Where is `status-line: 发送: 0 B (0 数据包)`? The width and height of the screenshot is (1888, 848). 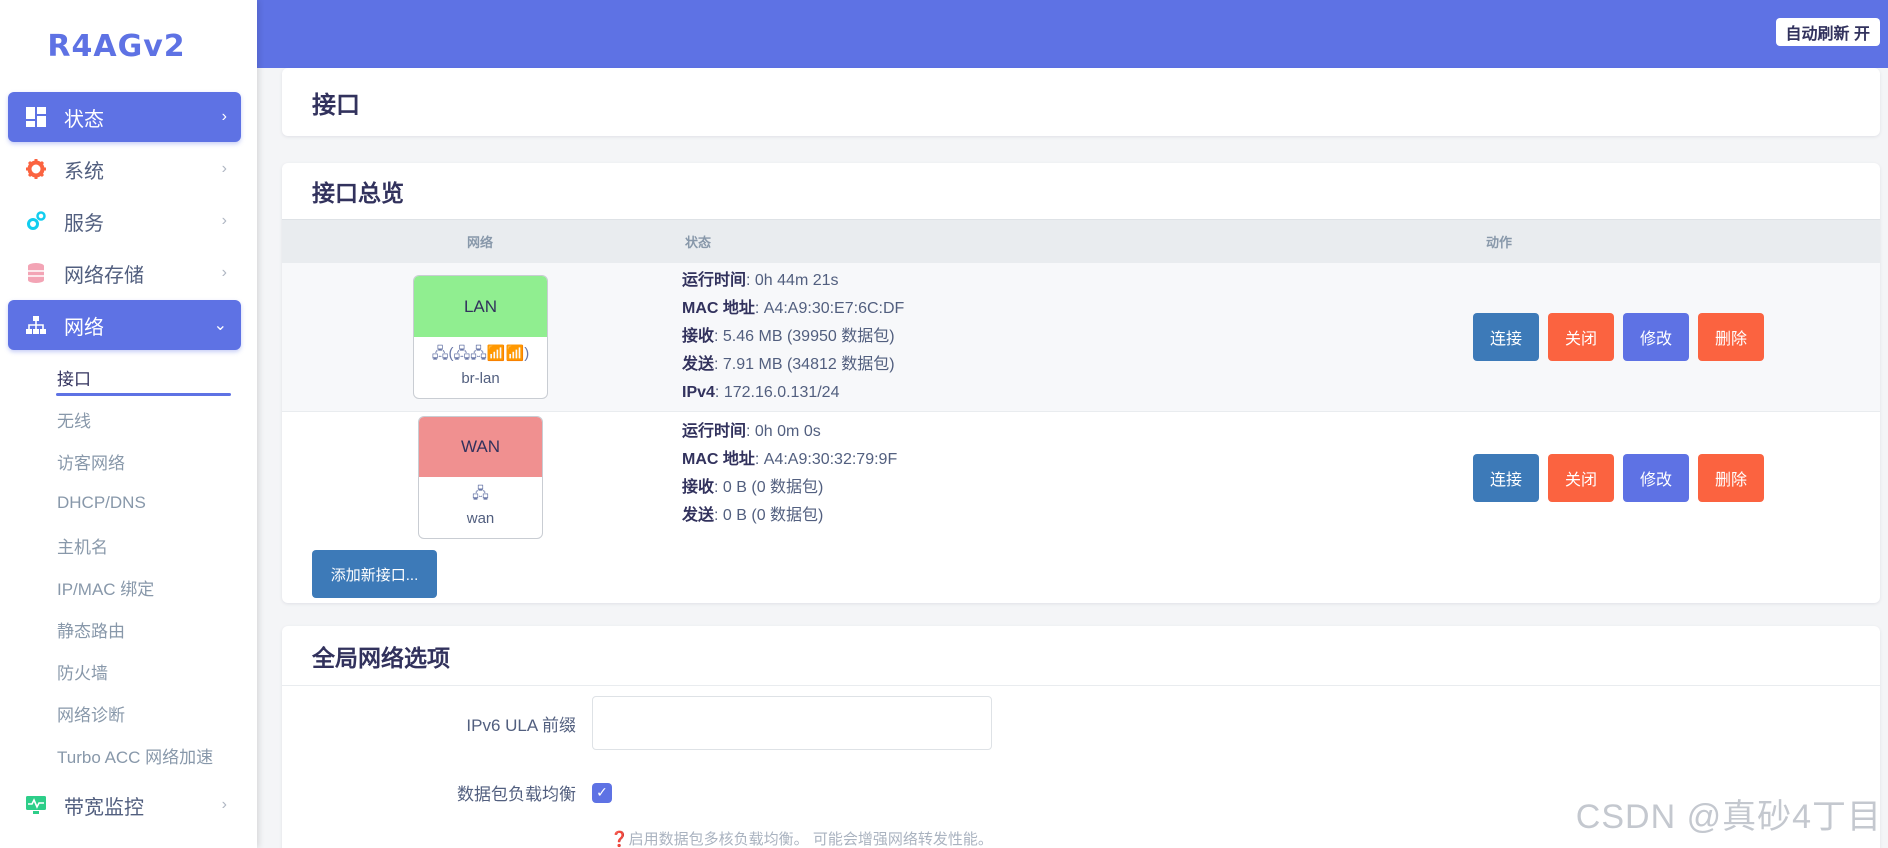
status-line: 发送: 0 B (0 数据包) is located at coordinates (753, 515).